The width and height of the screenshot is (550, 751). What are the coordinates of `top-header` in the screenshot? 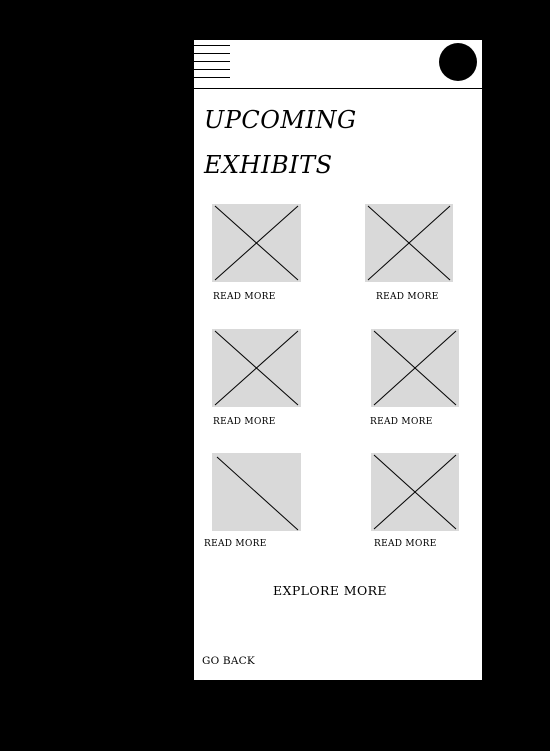 It's located at (338, 64).